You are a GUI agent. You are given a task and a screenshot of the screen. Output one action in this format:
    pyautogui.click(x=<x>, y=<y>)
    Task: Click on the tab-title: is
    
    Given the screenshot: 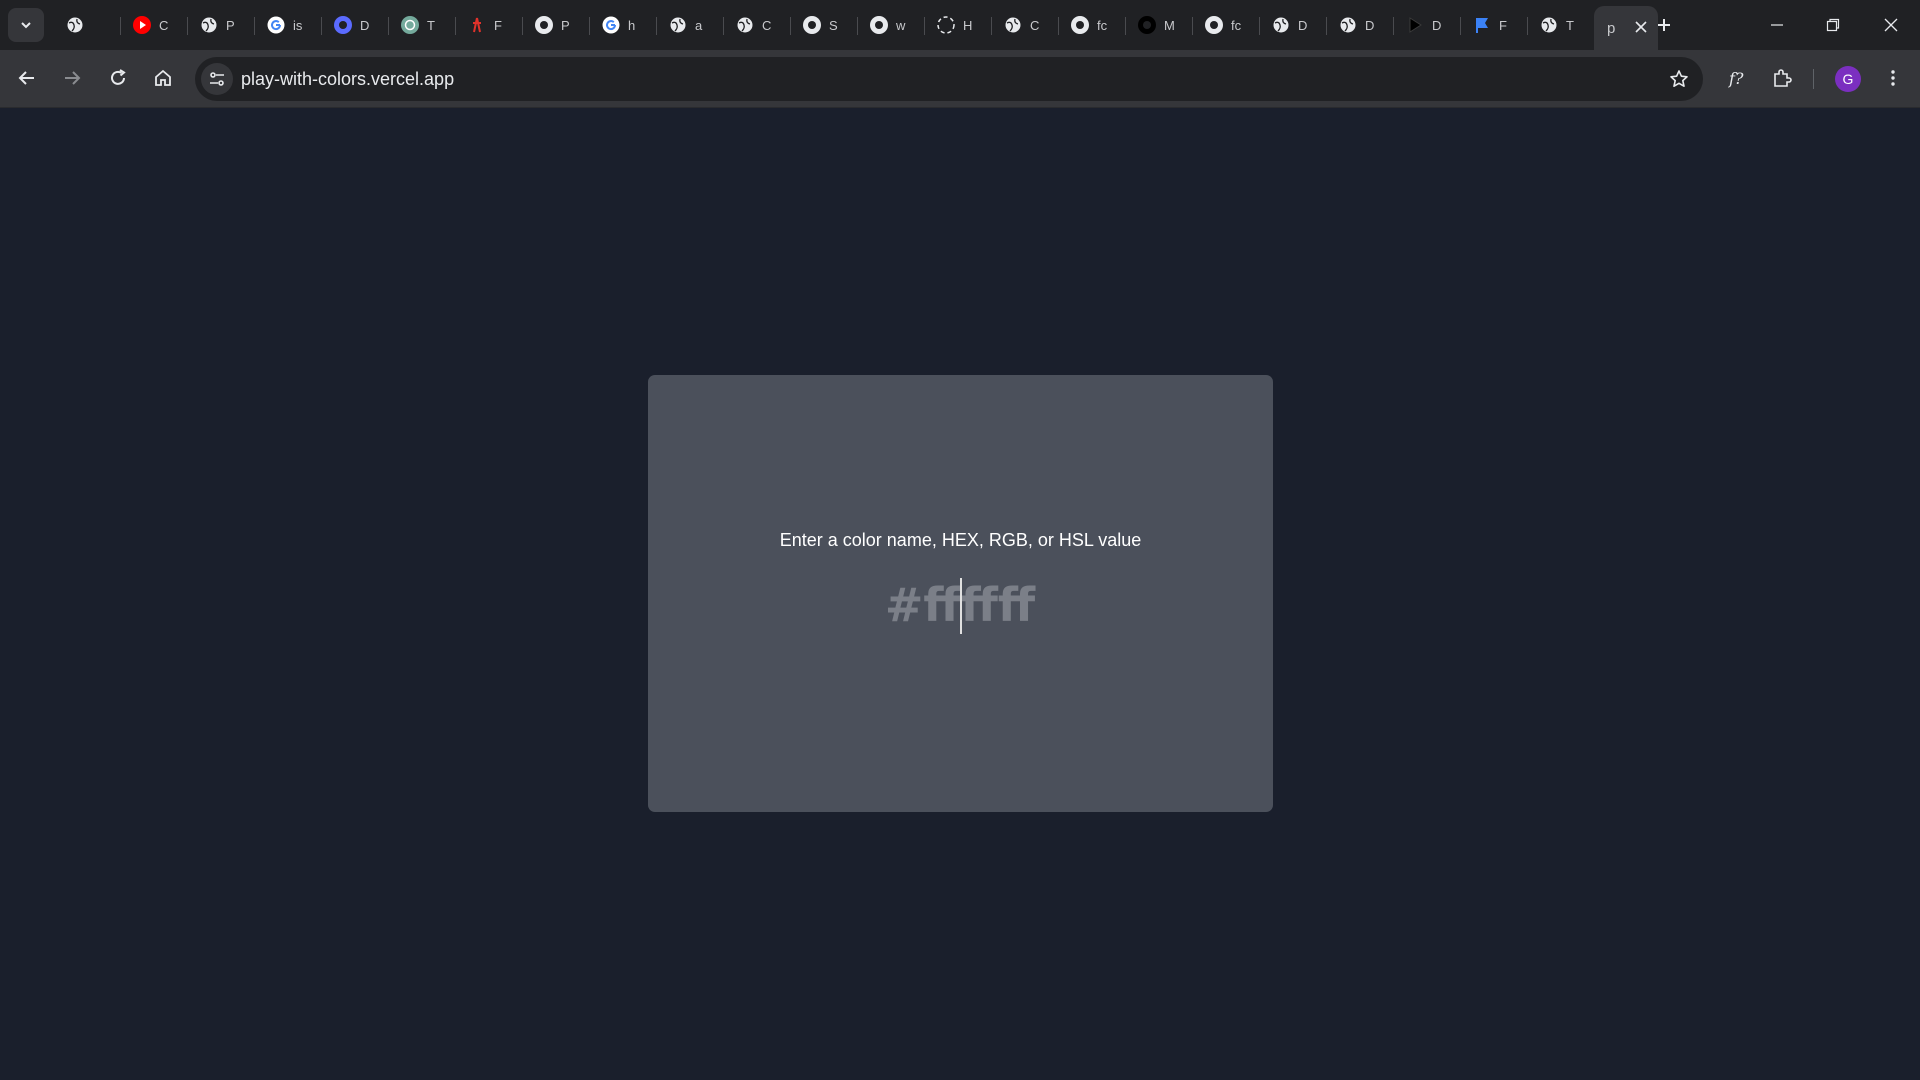 What is the action you would take?
    pyautogui.click(x=298, y=25)
    